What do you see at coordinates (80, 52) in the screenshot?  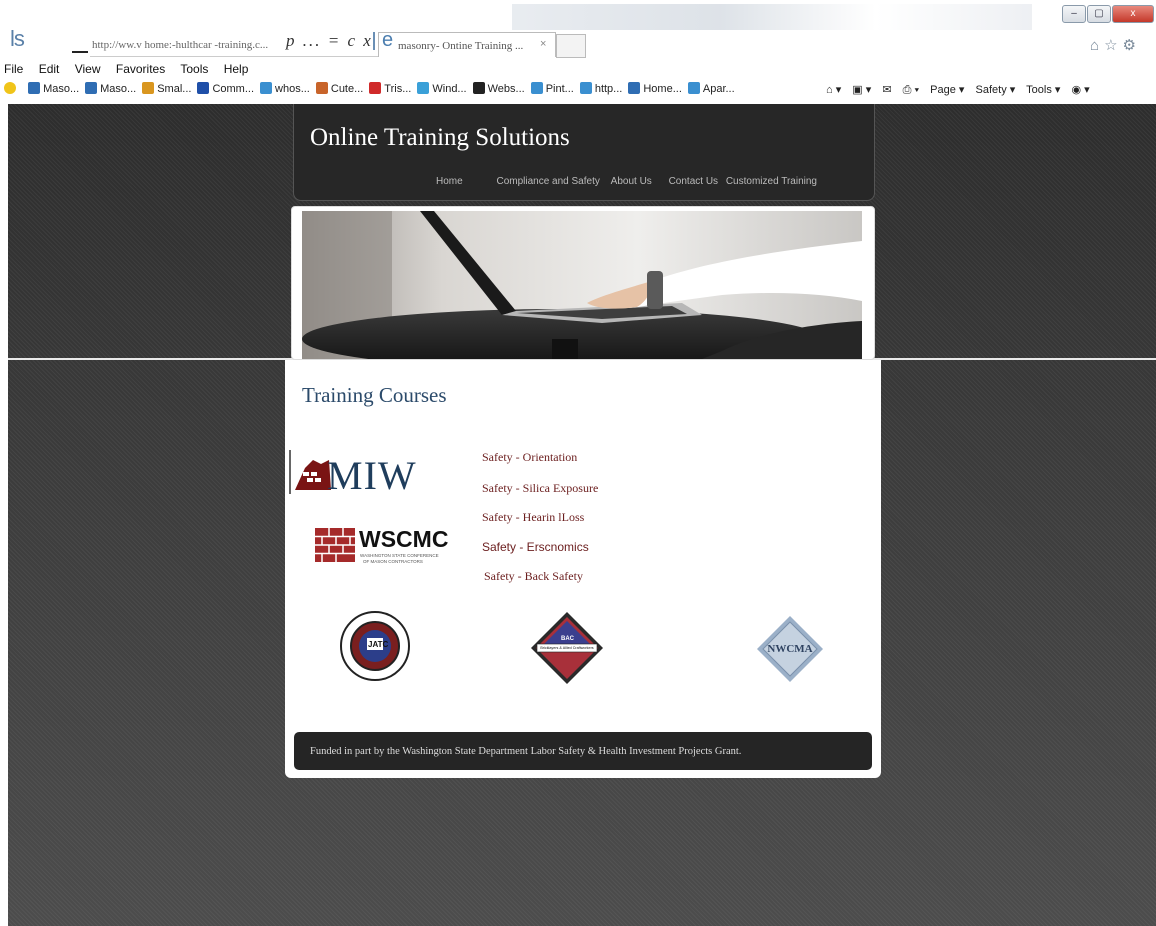 I see `back-button` at bounding box center [80, 52].